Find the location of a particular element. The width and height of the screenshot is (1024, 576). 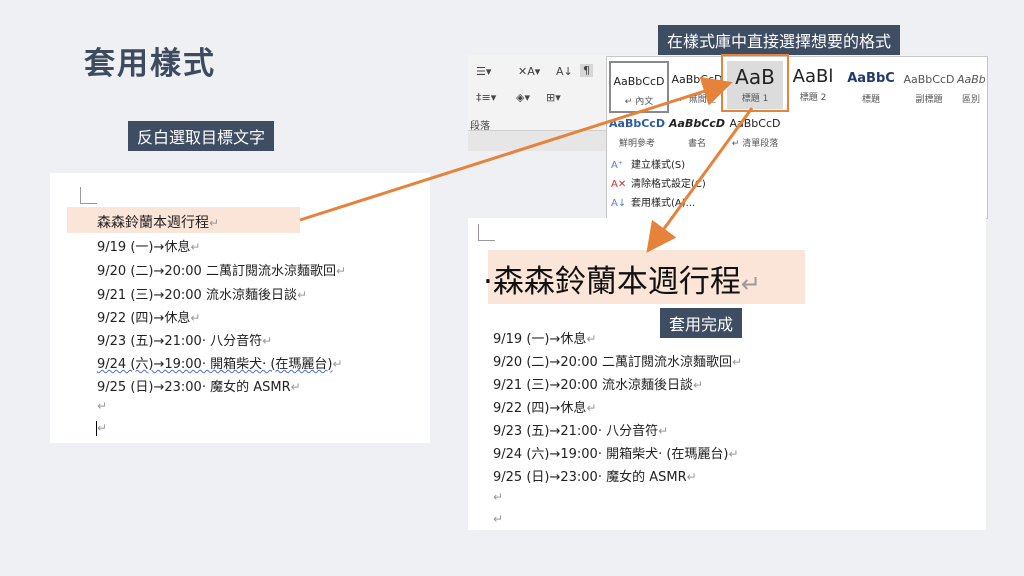

arrow-to-result is located at coordinates (700, 180).